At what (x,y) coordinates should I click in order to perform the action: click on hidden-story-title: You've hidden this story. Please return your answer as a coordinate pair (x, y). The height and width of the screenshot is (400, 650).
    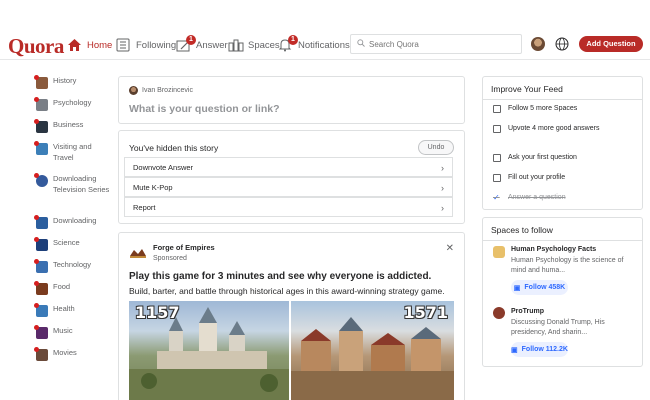
    Looking at the image, I should click on (174, 148).